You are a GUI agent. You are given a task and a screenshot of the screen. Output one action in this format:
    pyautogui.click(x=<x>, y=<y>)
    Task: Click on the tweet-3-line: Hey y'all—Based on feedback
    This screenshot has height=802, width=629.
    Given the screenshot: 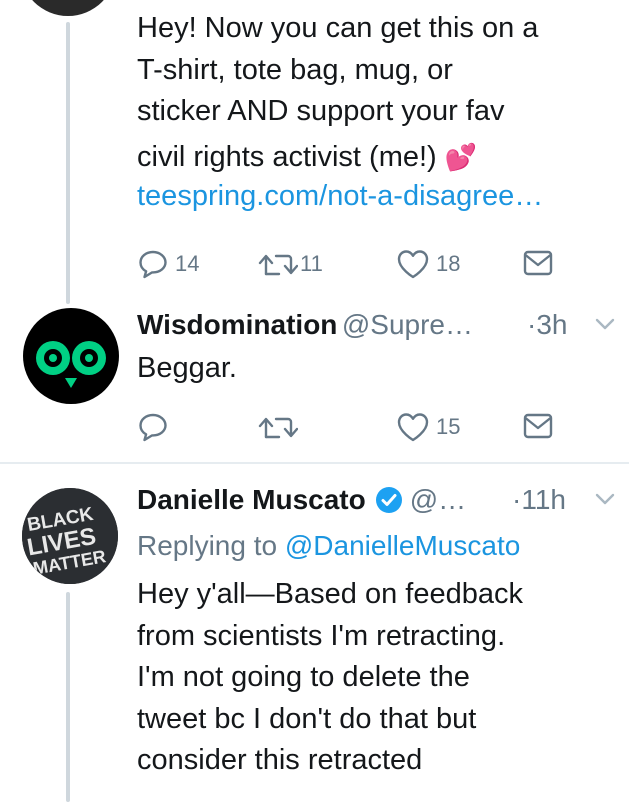 What is the action you would take?
    pyautogui.click(x=330, y=594)
    